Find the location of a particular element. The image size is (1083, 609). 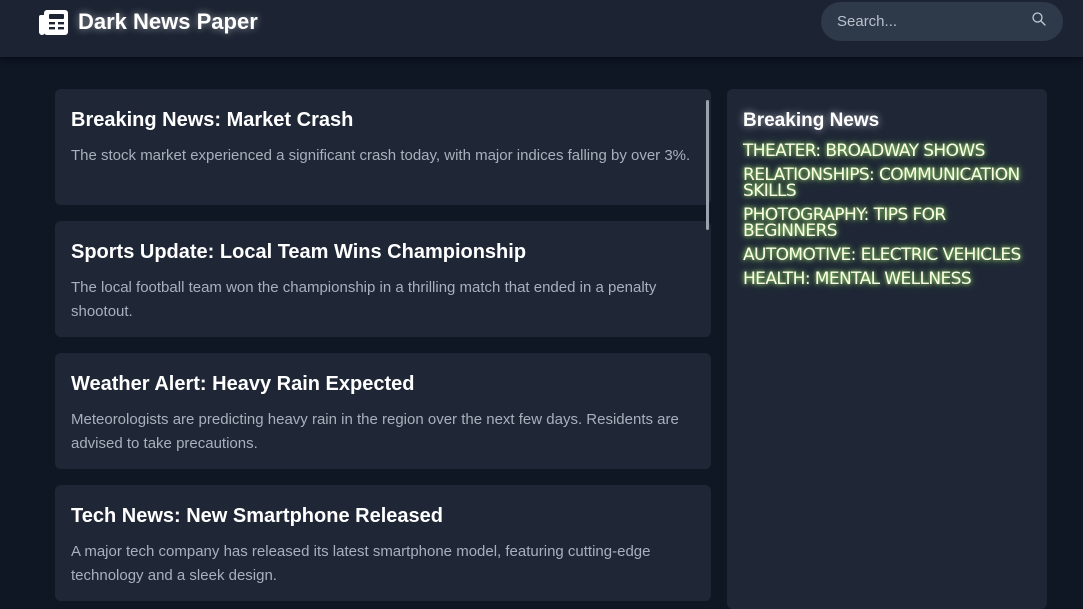

article-title: Breaking News: Market Crash is located at coordinates (383, 120).